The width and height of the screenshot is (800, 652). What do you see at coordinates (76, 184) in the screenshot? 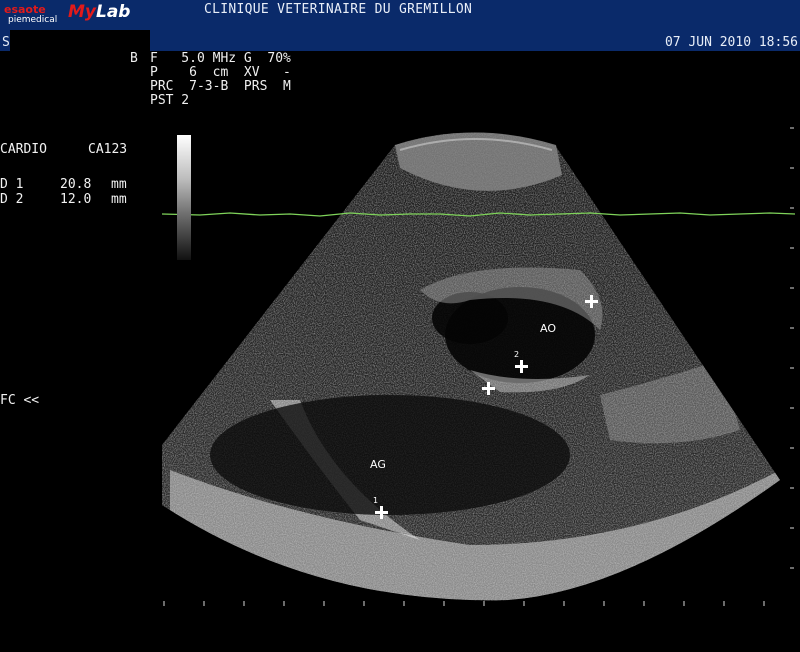
I see `measurement-d1-value: 20.8` at bounding box center [76, 184].